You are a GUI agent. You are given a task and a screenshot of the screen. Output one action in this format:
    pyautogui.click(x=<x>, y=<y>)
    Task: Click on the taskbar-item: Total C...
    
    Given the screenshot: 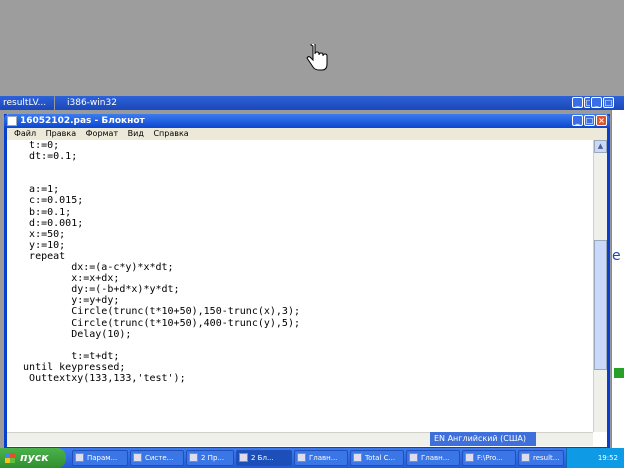 What is the action you would take?
    pyautogui.click(x=377, y=458)
    